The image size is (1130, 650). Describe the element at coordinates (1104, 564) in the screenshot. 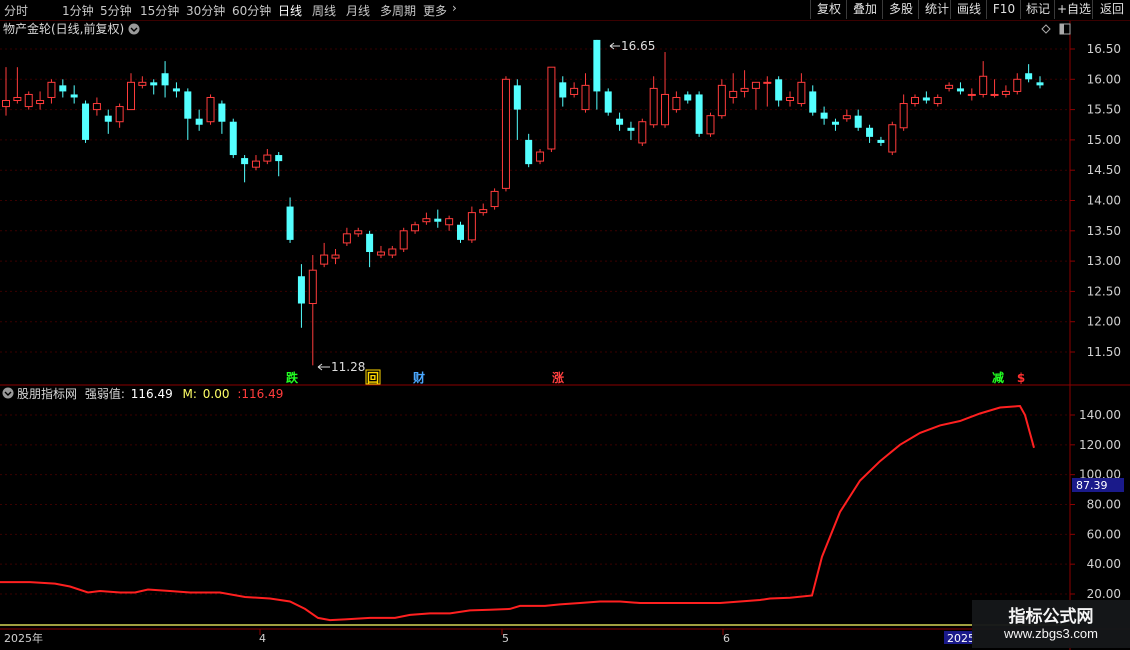

I see `indicator-tick-label: 40.00` at that location.